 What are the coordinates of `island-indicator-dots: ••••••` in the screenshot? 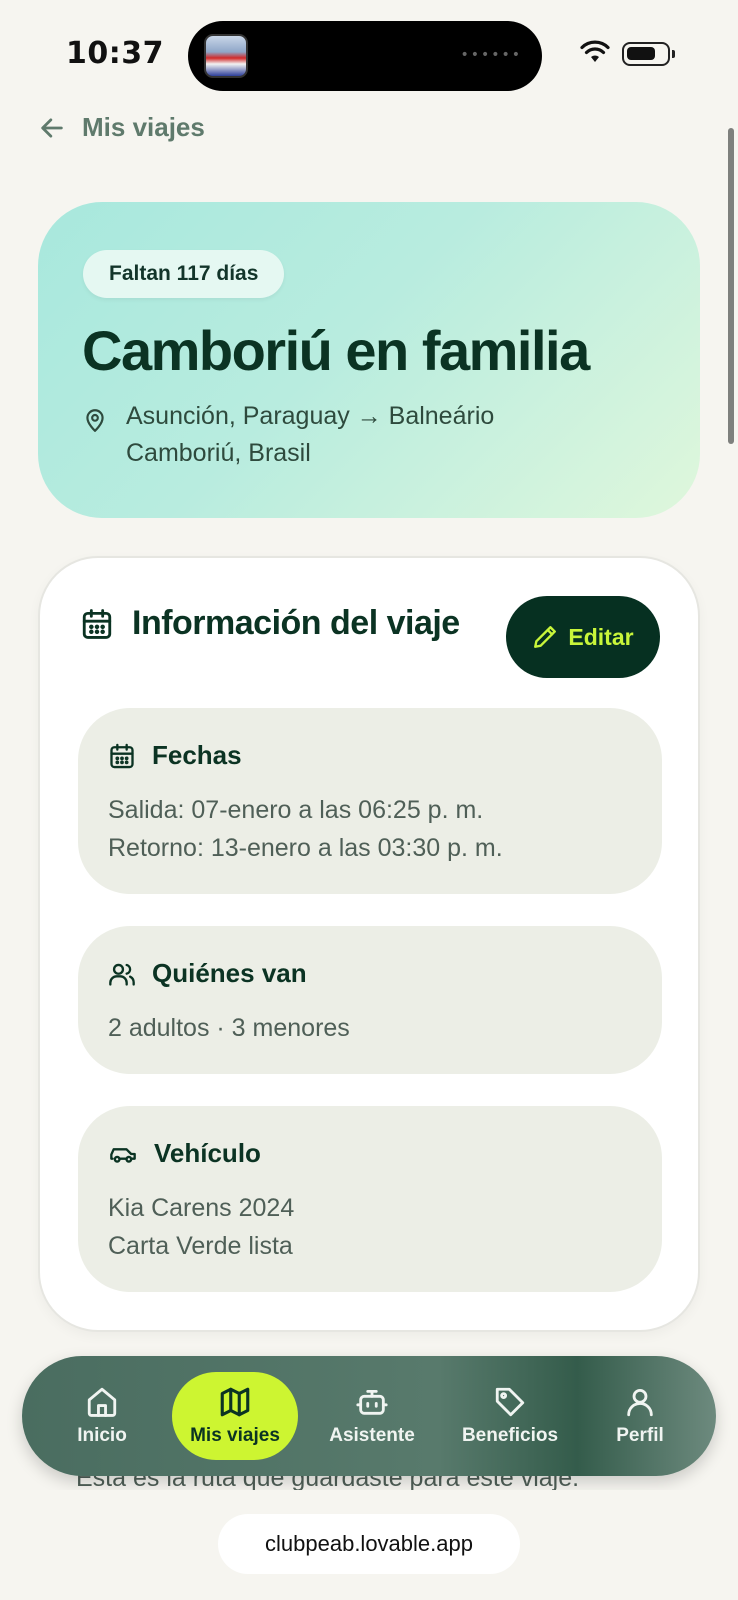 It's located at (491, 55).